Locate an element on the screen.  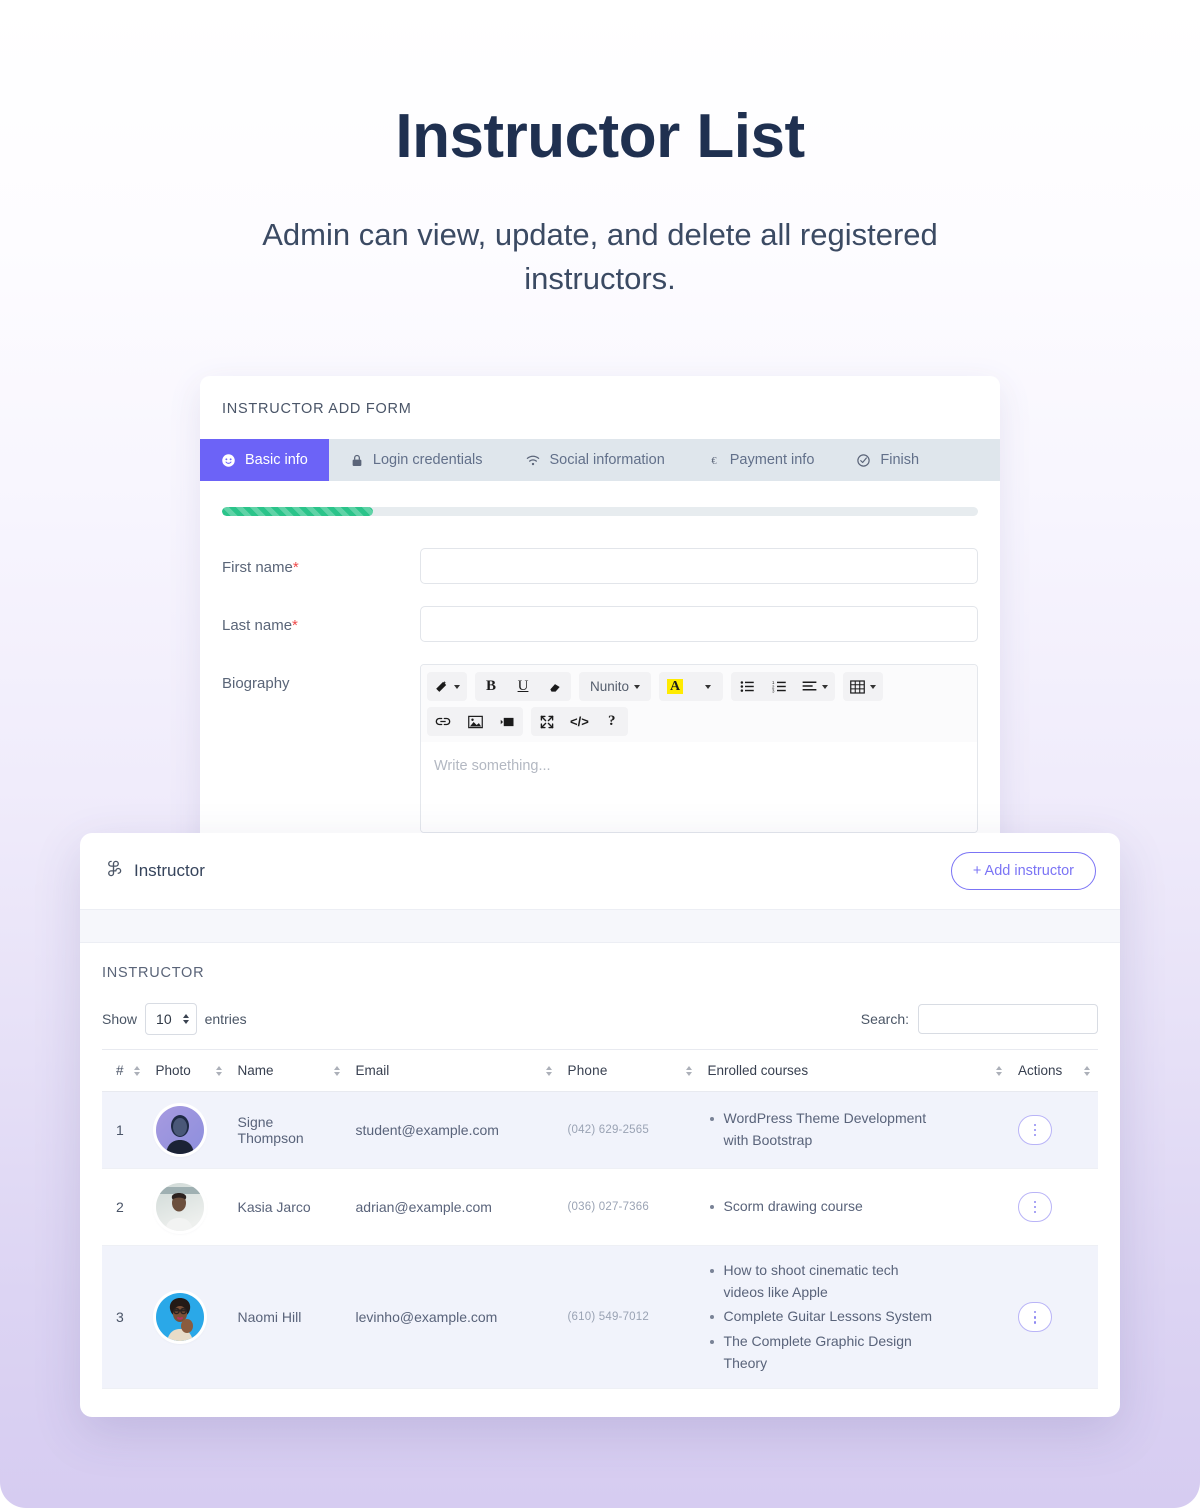
tab-basic-info: Basic info is located at coordinates (264, 460).